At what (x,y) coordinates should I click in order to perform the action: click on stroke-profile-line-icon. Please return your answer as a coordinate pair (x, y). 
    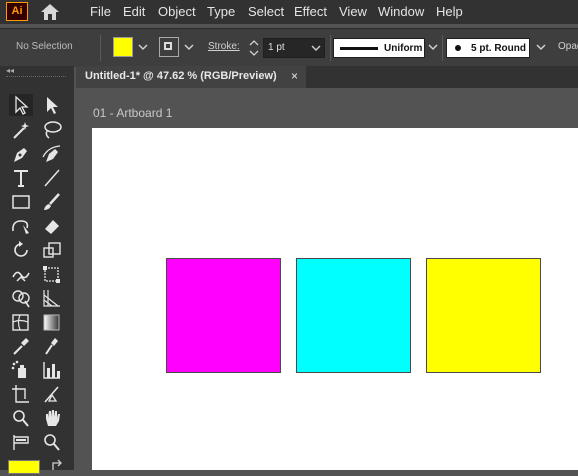
    Looking at the image, I should click on (359, 48).